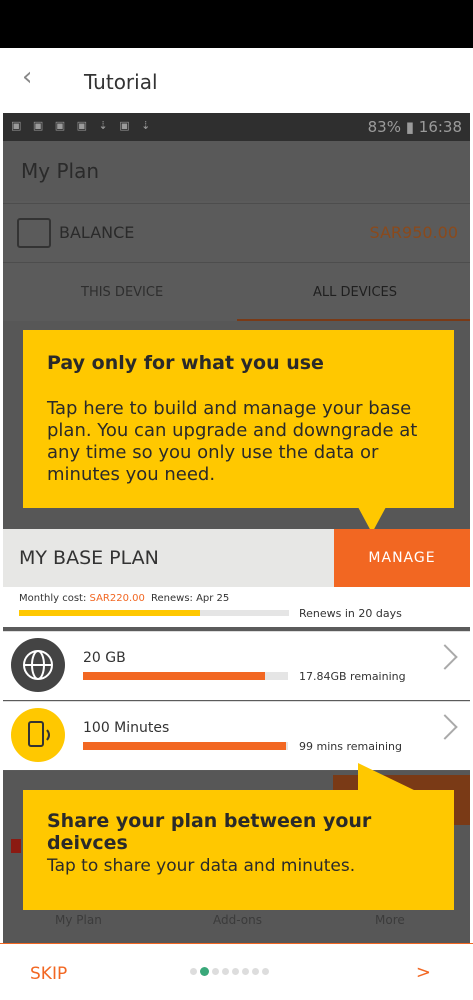  What do you see at coordinates (390, 920) in the screenshot?
I see `ghost-tab-more: More` at bounding box center [390, 920].